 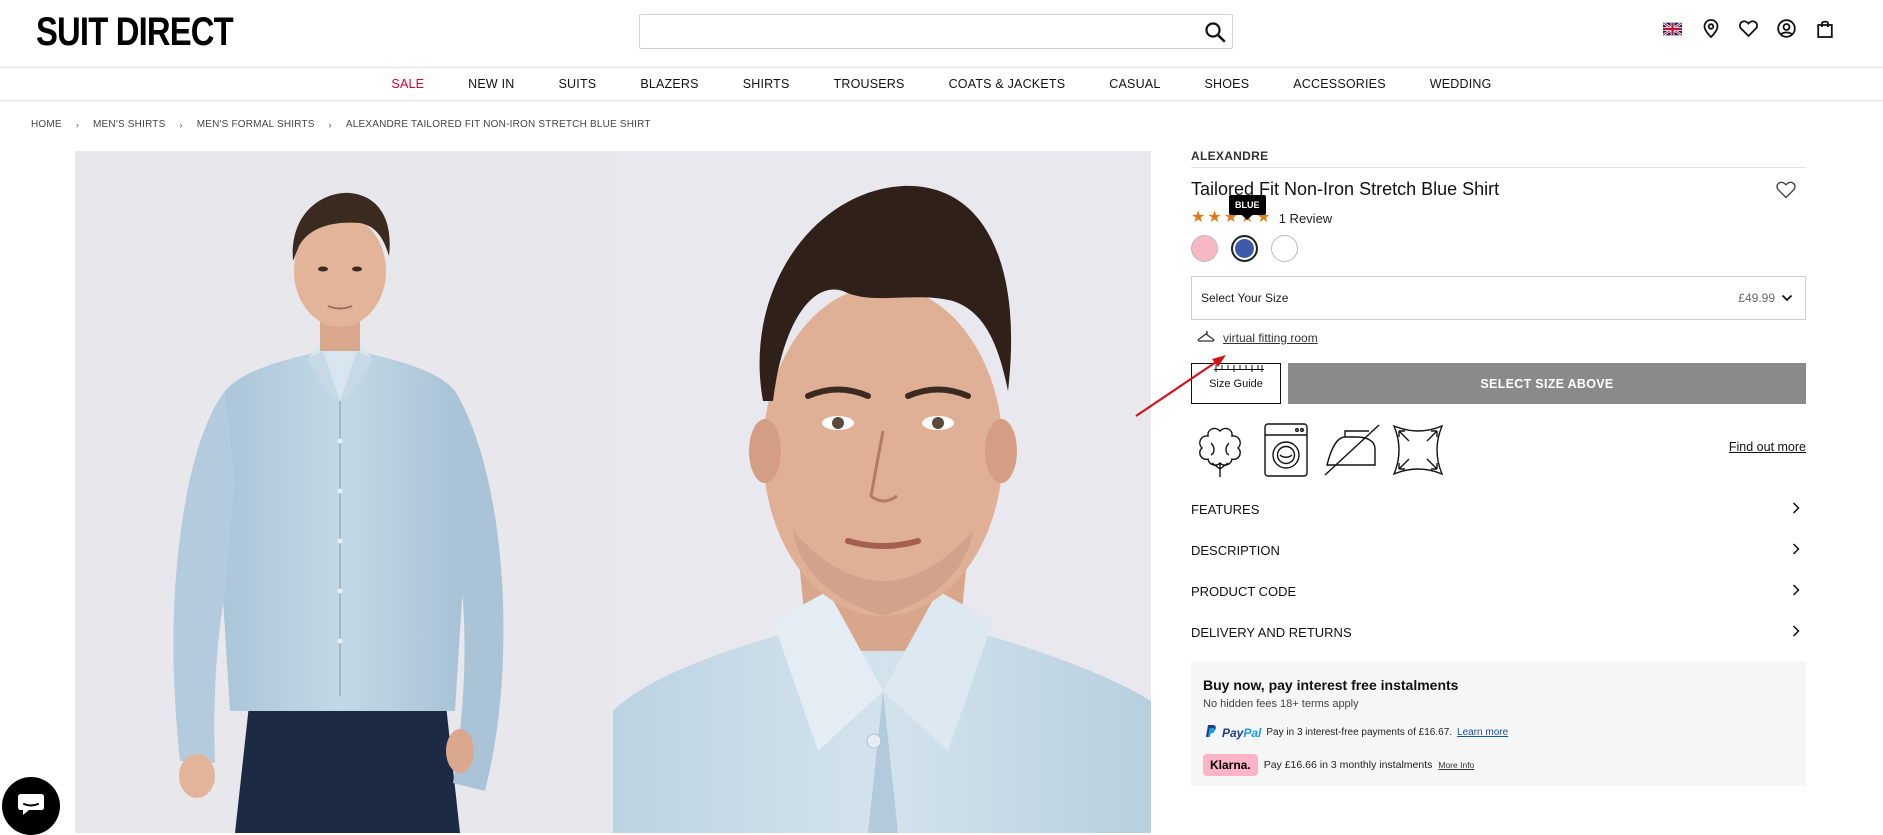 I want to click on breadcrumb-home: HOME, so click(x=46, y=124).